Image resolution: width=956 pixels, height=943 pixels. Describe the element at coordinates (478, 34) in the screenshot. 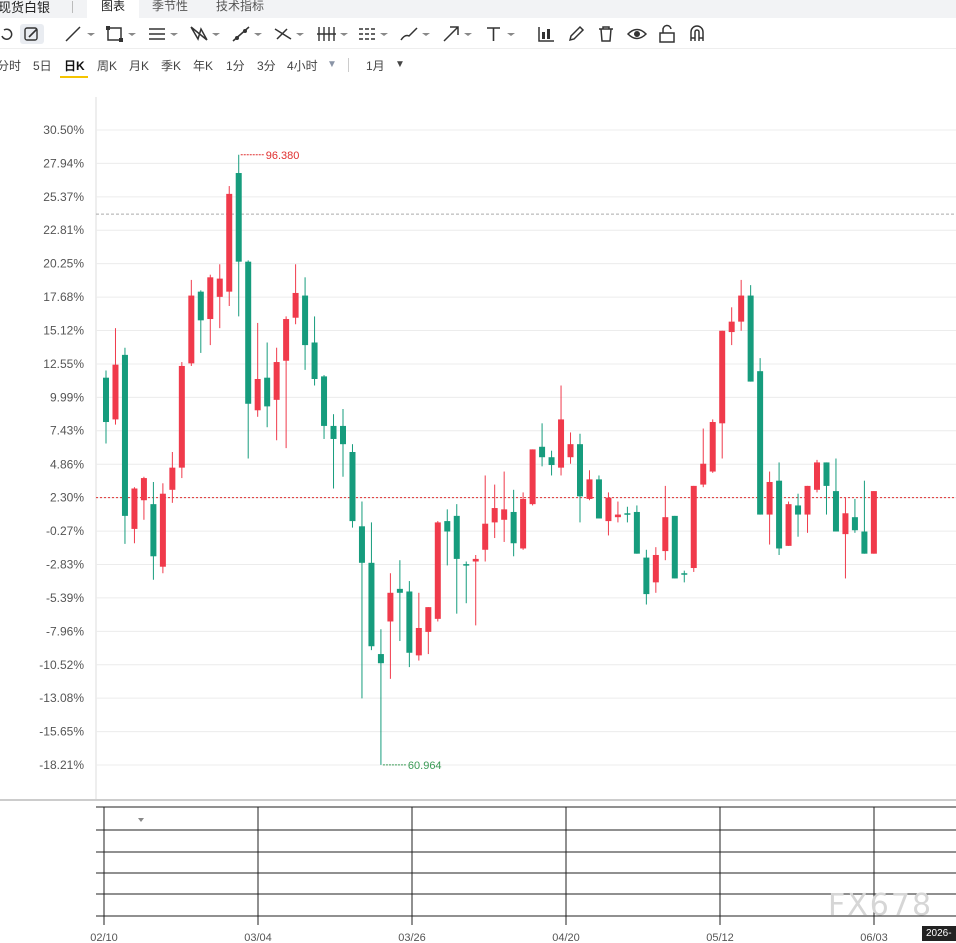

I see `drawing-toolbar` at that location.